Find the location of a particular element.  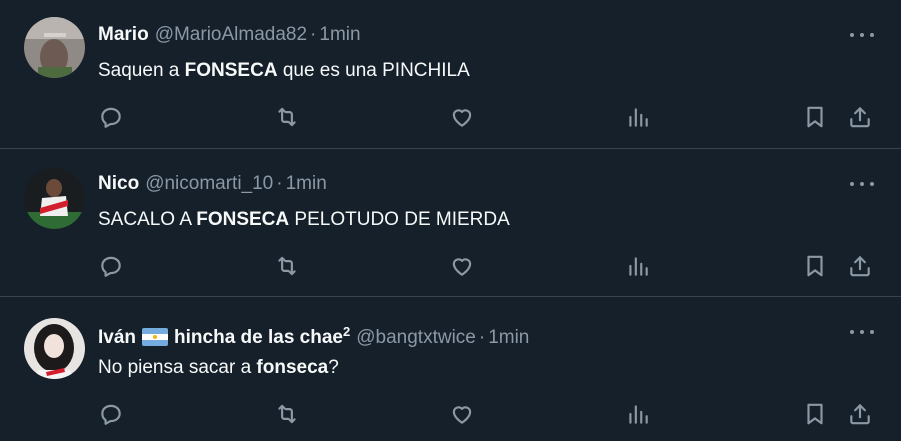

text-segment: que es una PINCHILA is located at coordinates (373, 70).